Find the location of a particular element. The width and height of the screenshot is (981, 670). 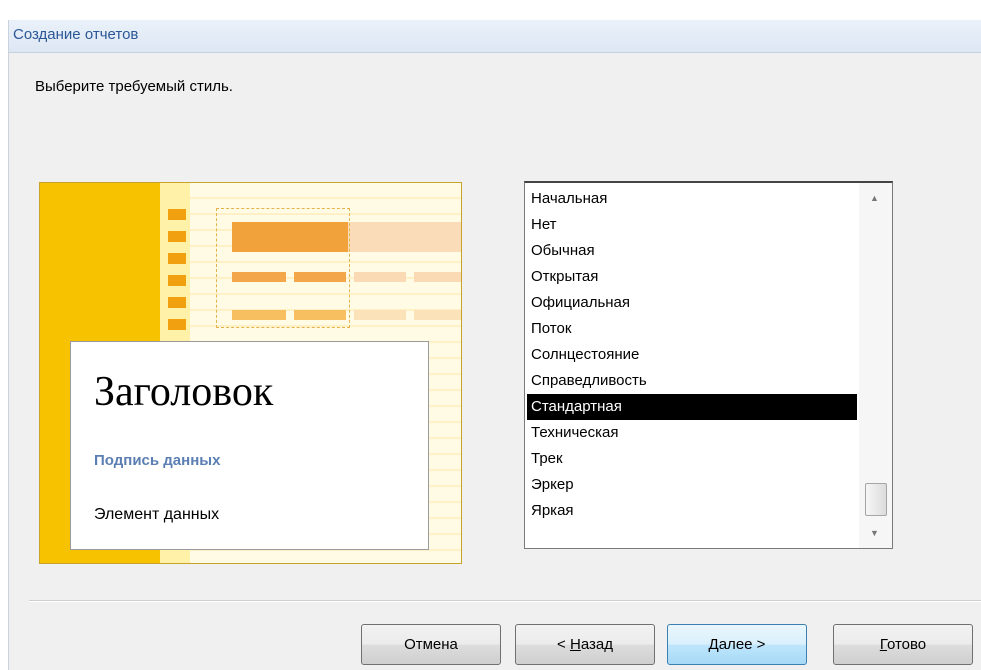

cancel-button-label: Отмена is located at coordinates (431, 644).